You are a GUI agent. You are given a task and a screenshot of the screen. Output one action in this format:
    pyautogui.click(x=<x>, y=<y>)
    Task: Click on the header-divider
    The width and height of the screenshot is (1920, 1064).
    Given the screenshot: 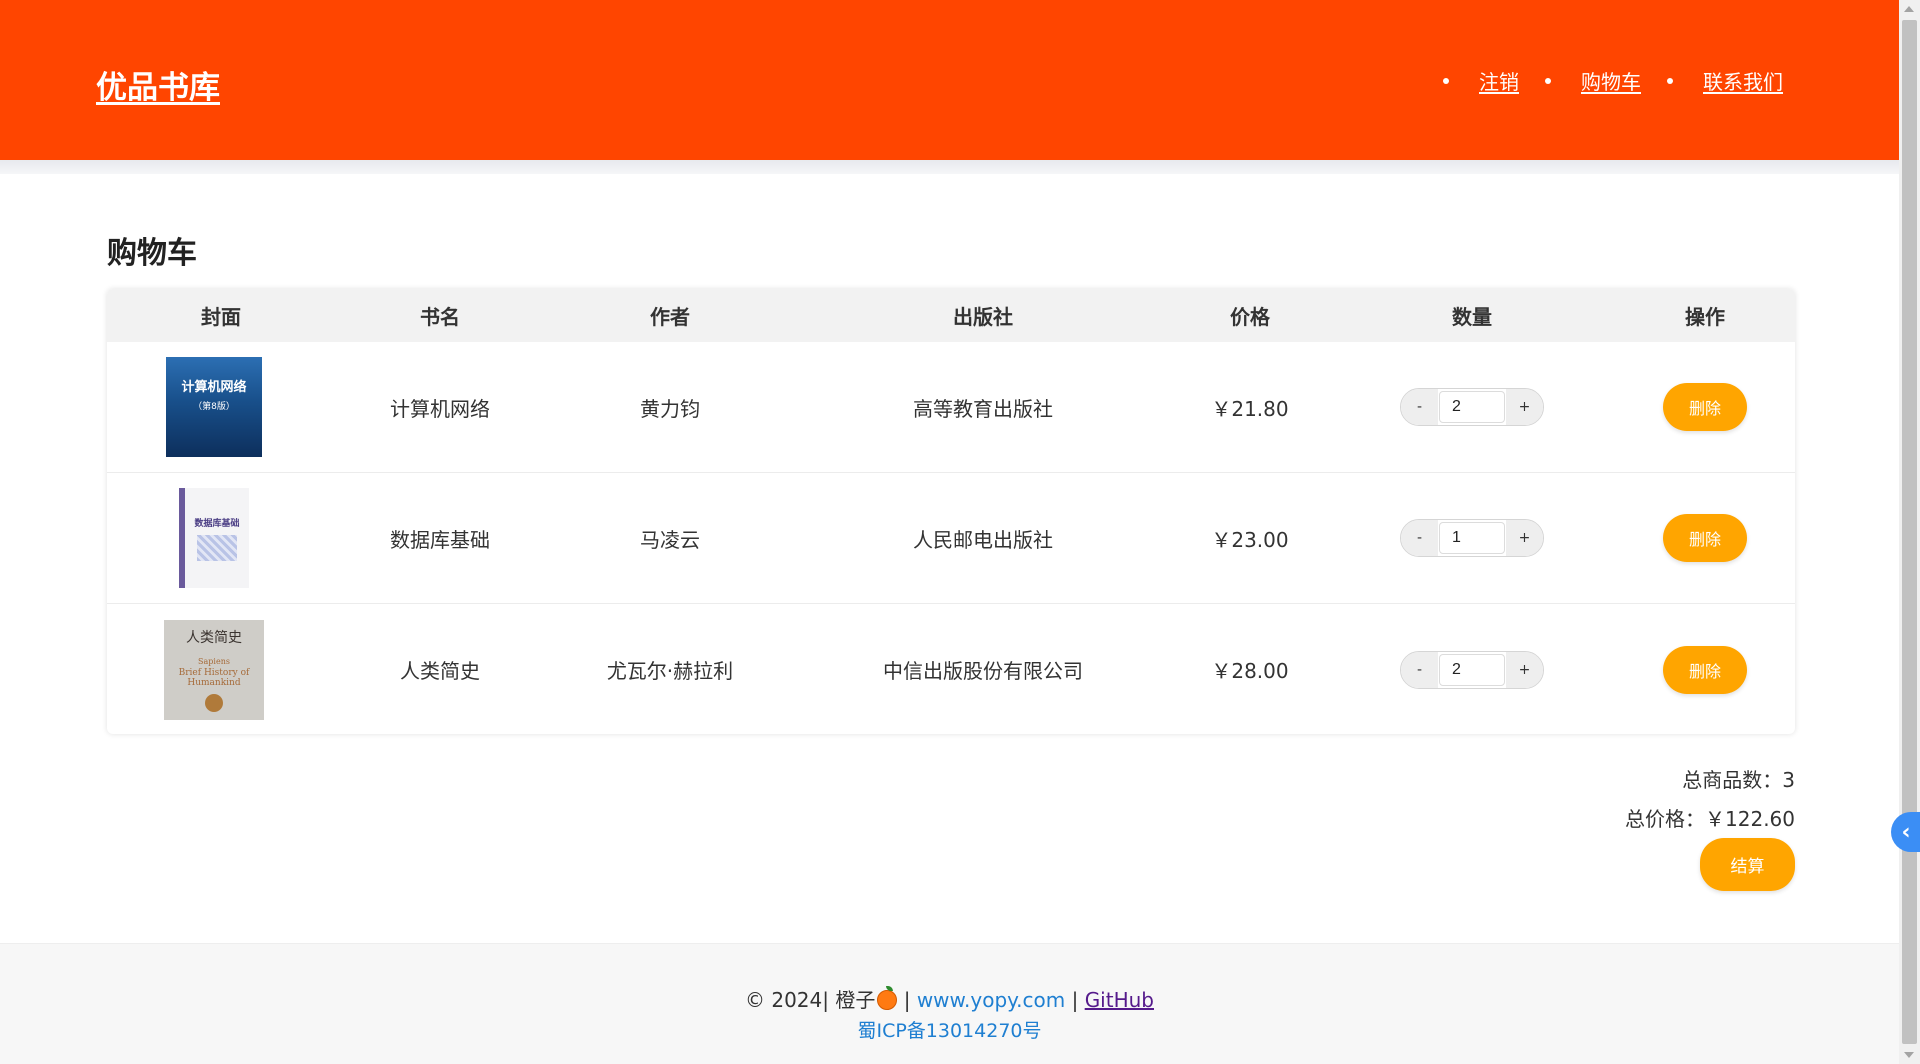 What is the action you would take?
    pyautogui.click(x=949, y=167)
    